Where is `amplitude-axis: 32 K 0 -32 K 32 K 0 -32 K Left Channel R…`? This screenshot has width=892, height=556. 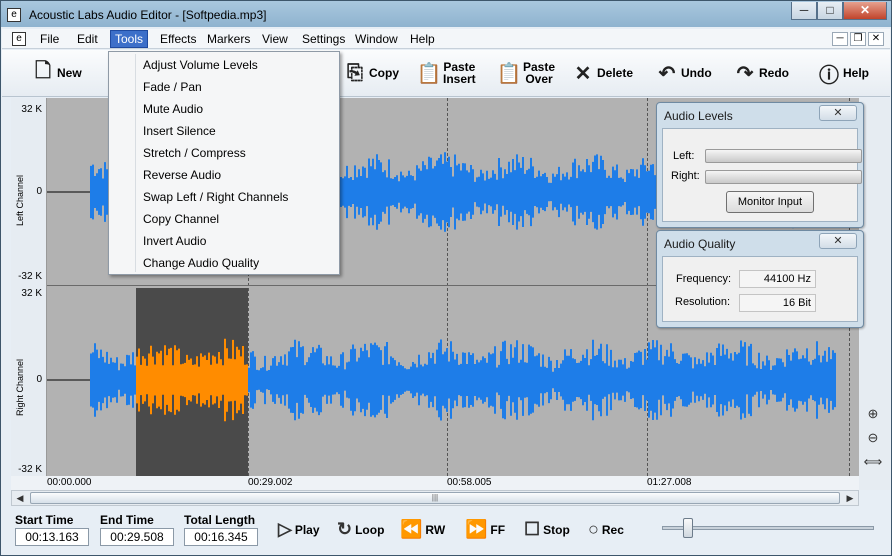 amplitude-axis: 32 K 0 -32 K 32 K 0 -32 K Left Channel R… is located at coordinates (29, 287).